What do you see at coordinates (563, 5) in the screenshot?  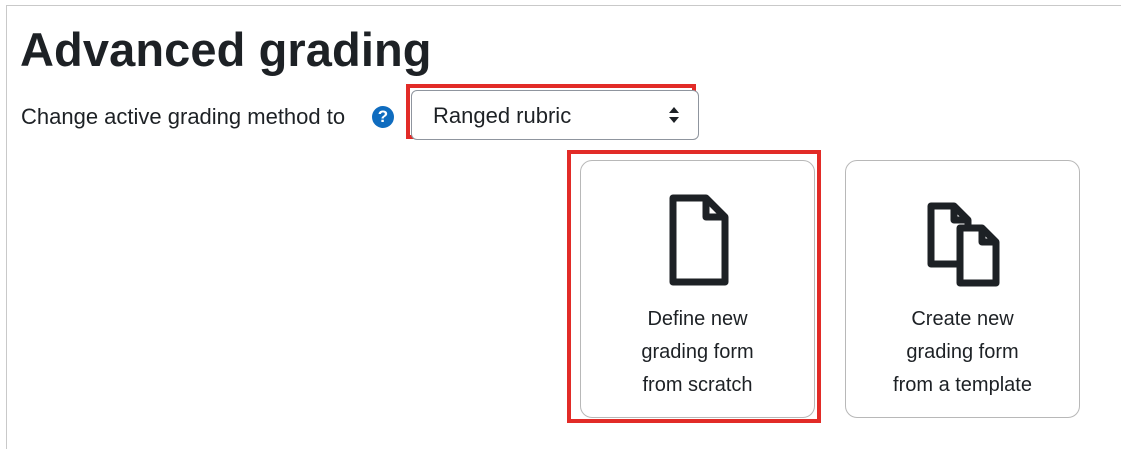 I see `top-frame-divider` at bounding box center [563, 5].